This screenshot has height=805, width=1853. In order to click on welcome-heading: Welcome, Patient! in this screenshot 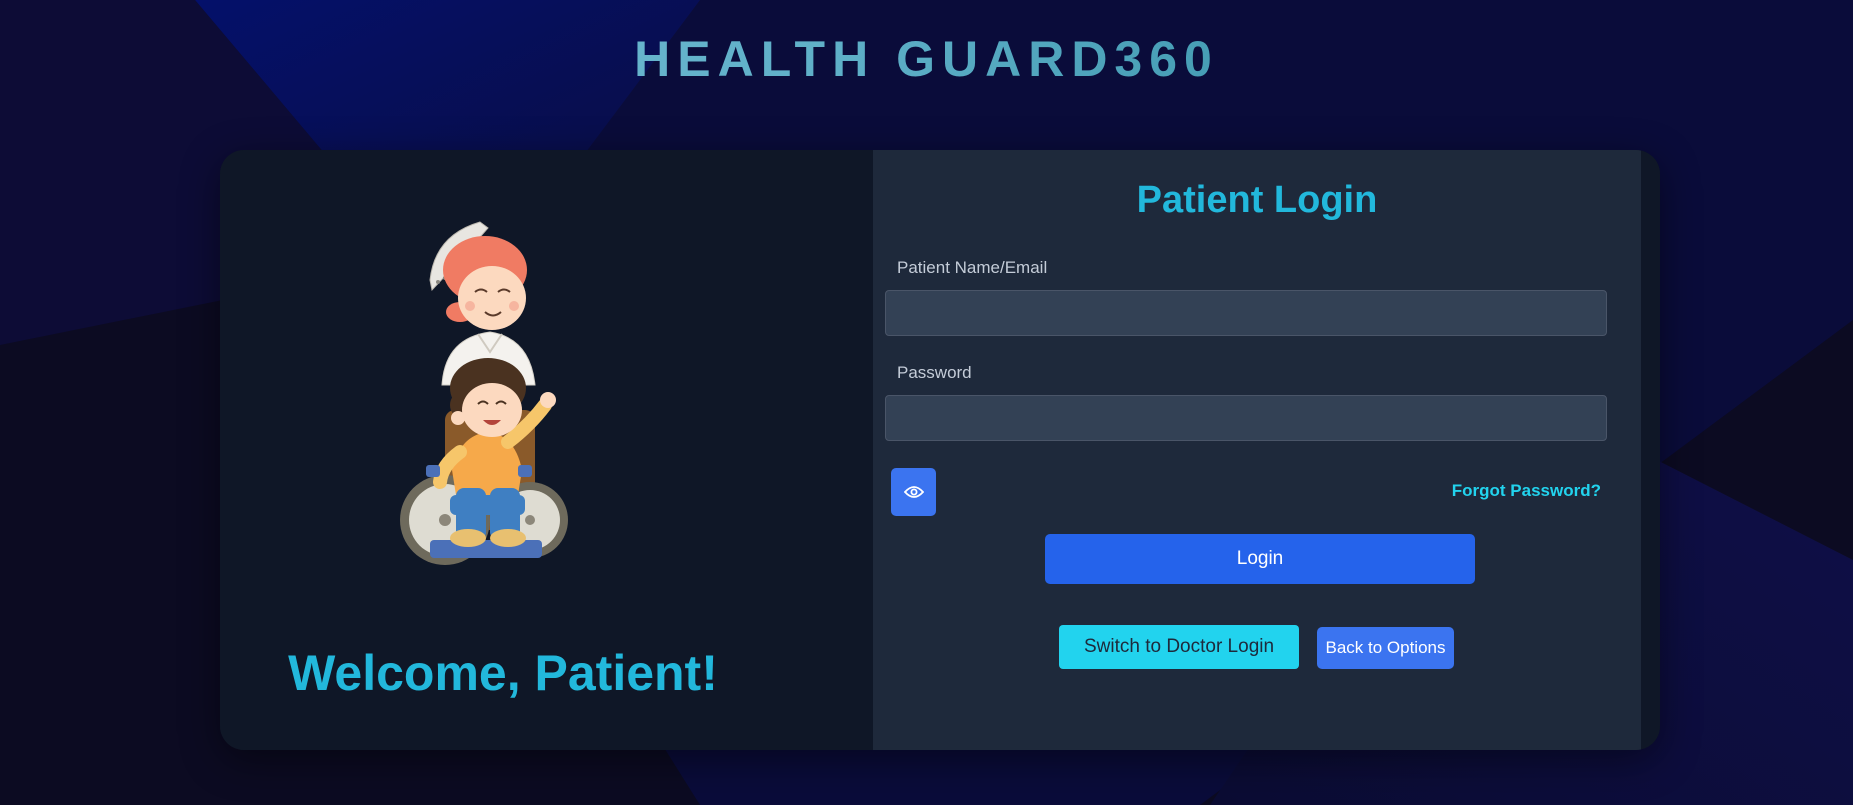, I will do `click(503, 673)`.